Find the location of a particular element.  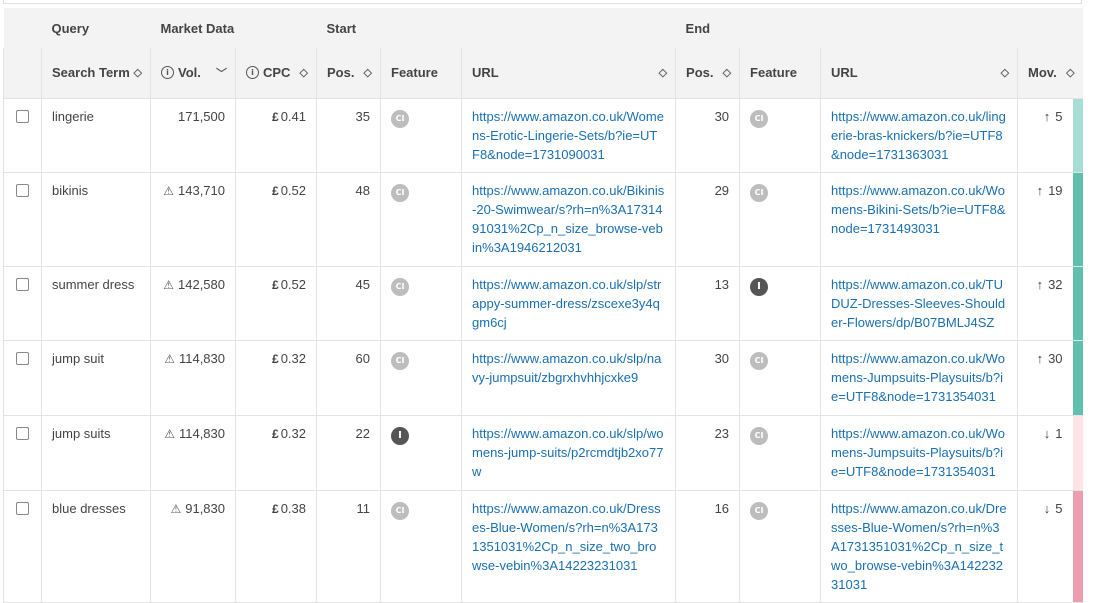

header-end-pos: Pos. ◇ is located at coordinates (707, 73).